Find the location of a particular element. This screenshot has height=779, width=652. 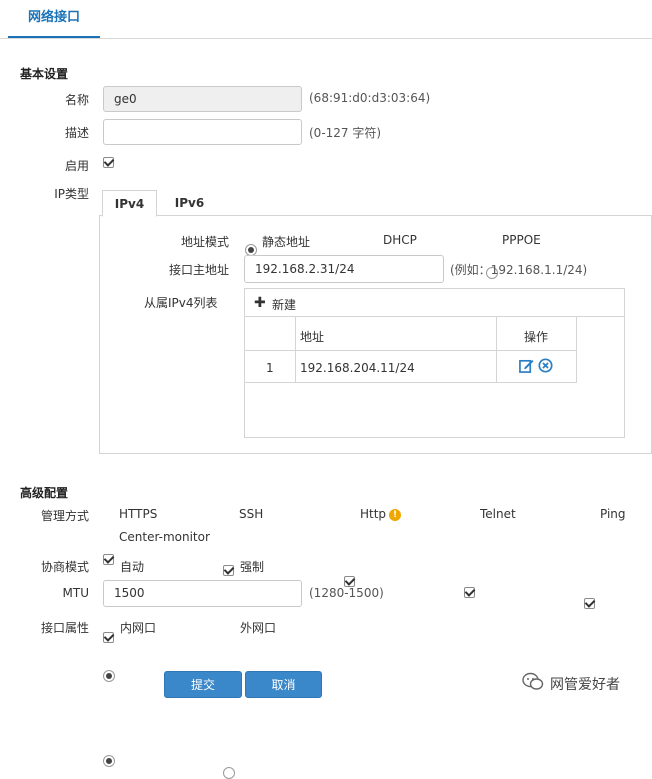

warning-icon: ! is located at coordinates (395, 515).